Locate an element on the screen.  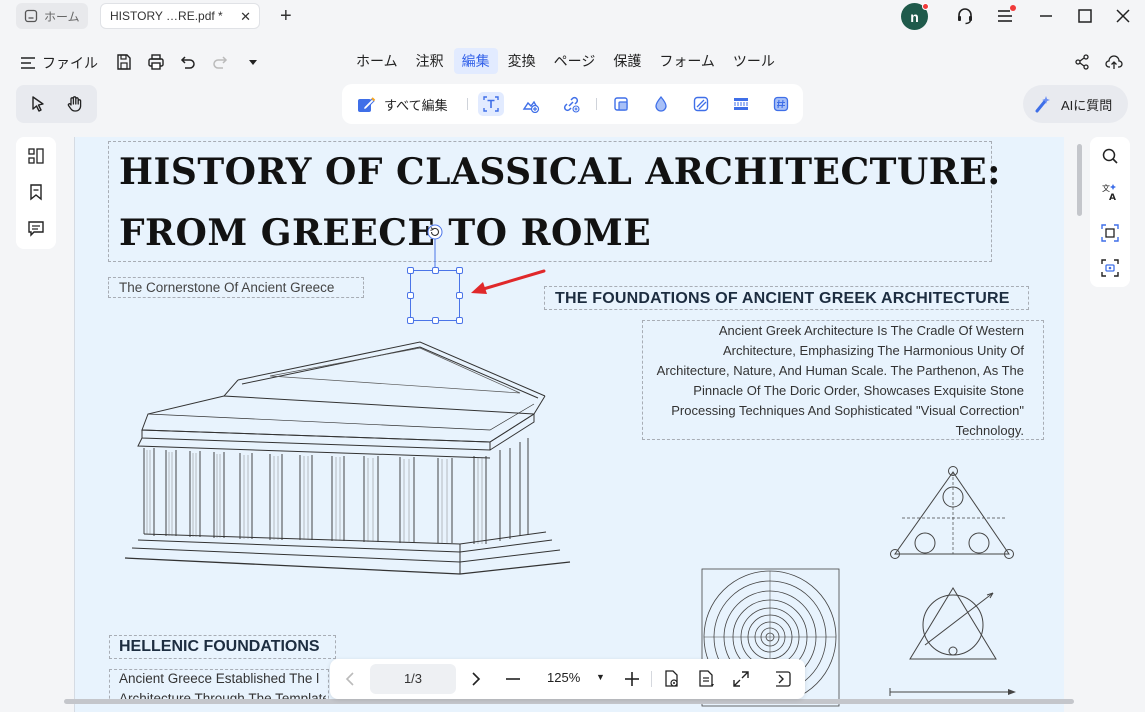
close-window-icon is located at coordinates (1123, 16).